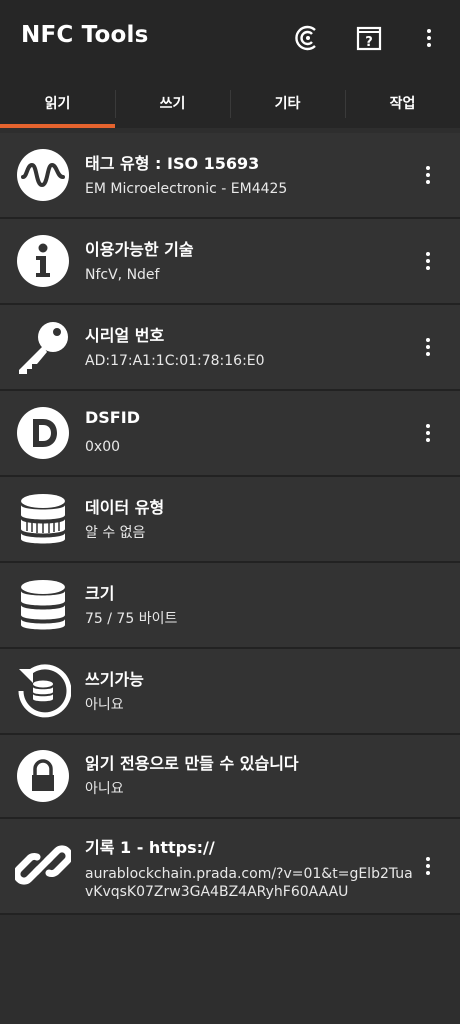 The height and width of the screenshot is (1024, 460). Describe the element at coordinates (230, 606) in the screenshot. I see `list-item-size: 크기 75 / 75 바이트` at that location.